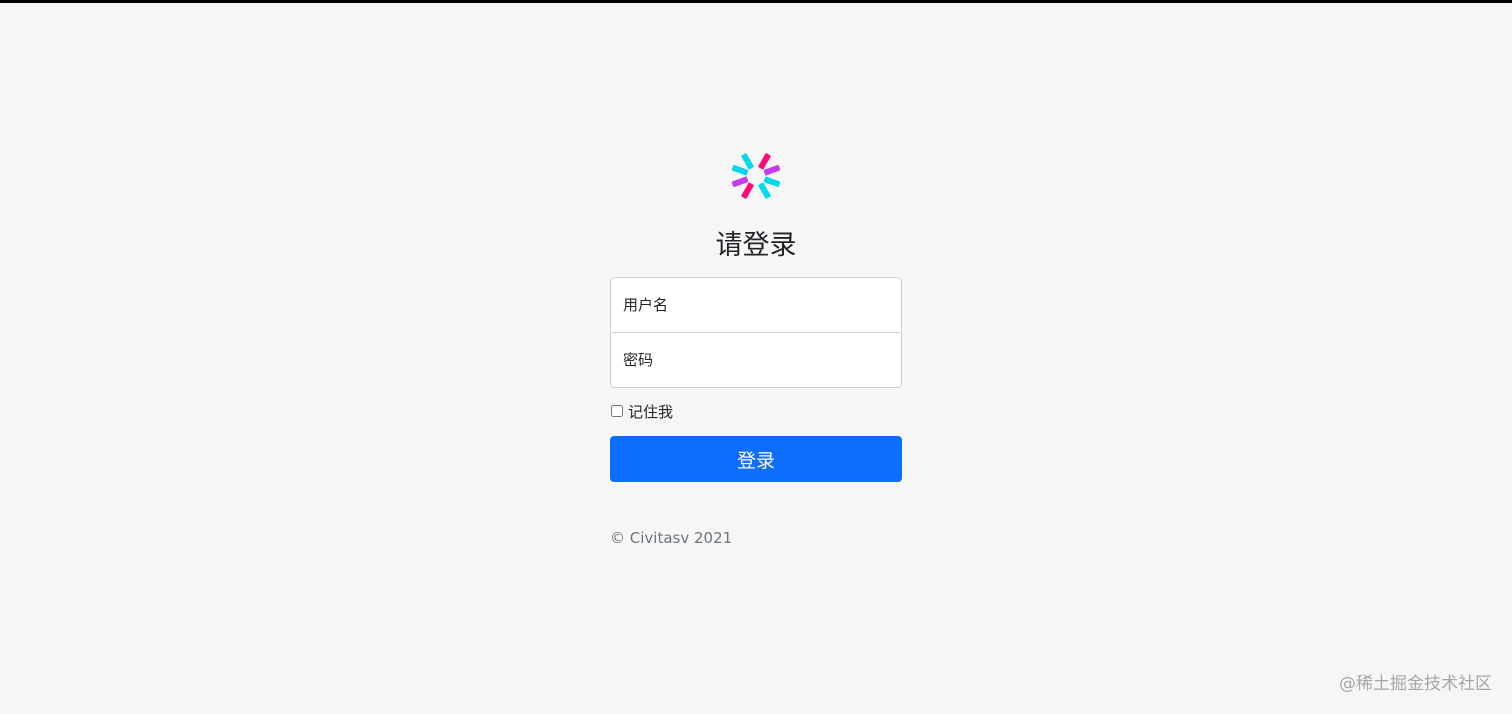  I want to click on top-border, so click(756, 1).